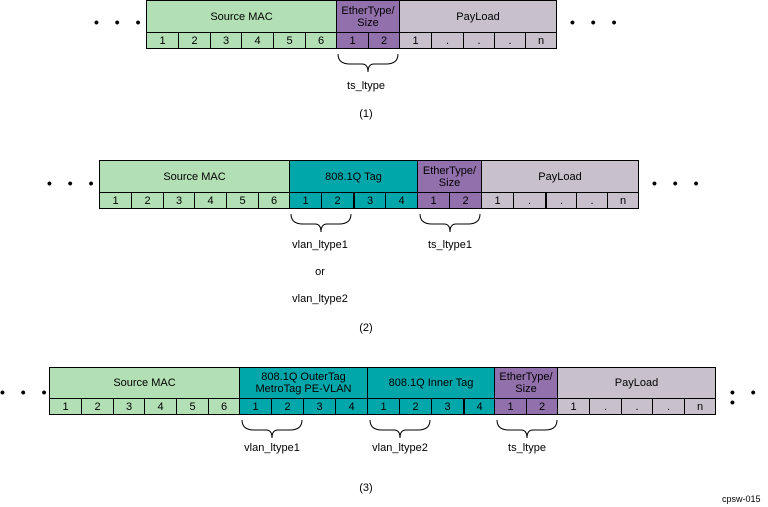 This screenshot has width=768, height=507. What do you see at coordinates (450, 245) in the screenshot?
I see `annotation-label: ts_ltype1` at bounding box center [450, 245].